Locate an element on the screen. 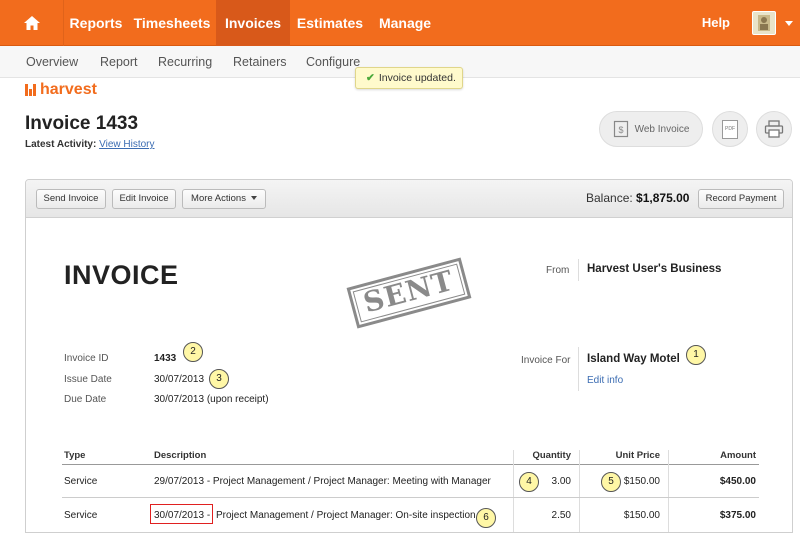 Image resolution: width=800 pixels, height=533 pixels. user-avatar-icon is located at coordinates (764, 23).